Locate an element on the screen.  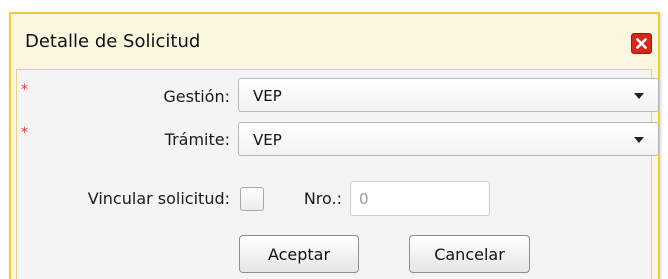
cancelar-button: Cancelar is located at coordinates (469, 254).